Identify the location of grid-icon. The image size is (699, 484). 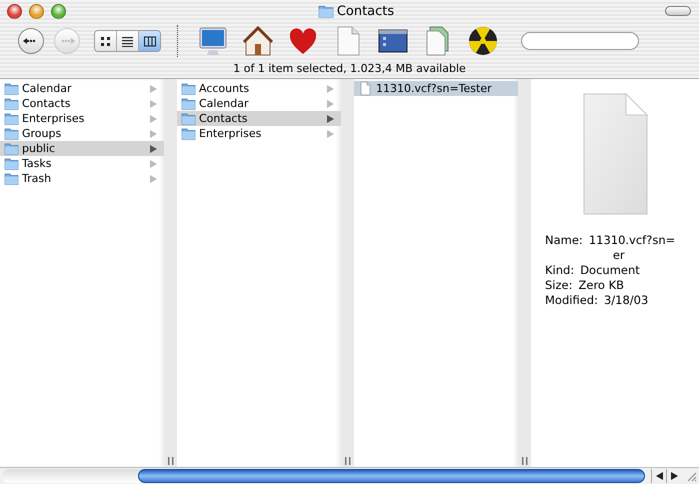
(106, 41).